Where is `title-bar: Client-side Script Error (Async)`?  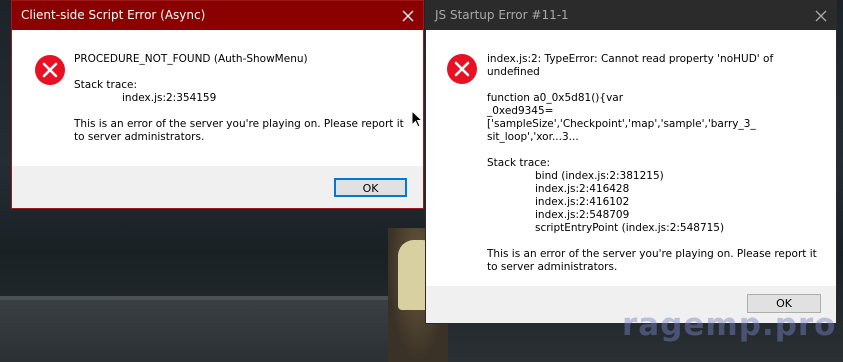
title-bar: Client-side Script Error (Async) is located at coordinates (217, 15).